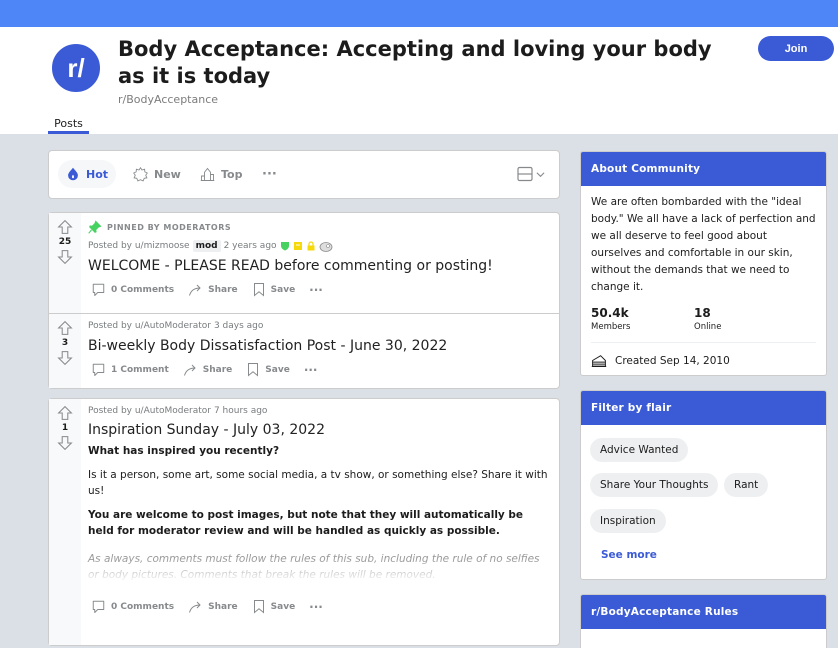 The width and height of the screenshot is (838, 648). I want to click on community-banner, so click(419, 13).